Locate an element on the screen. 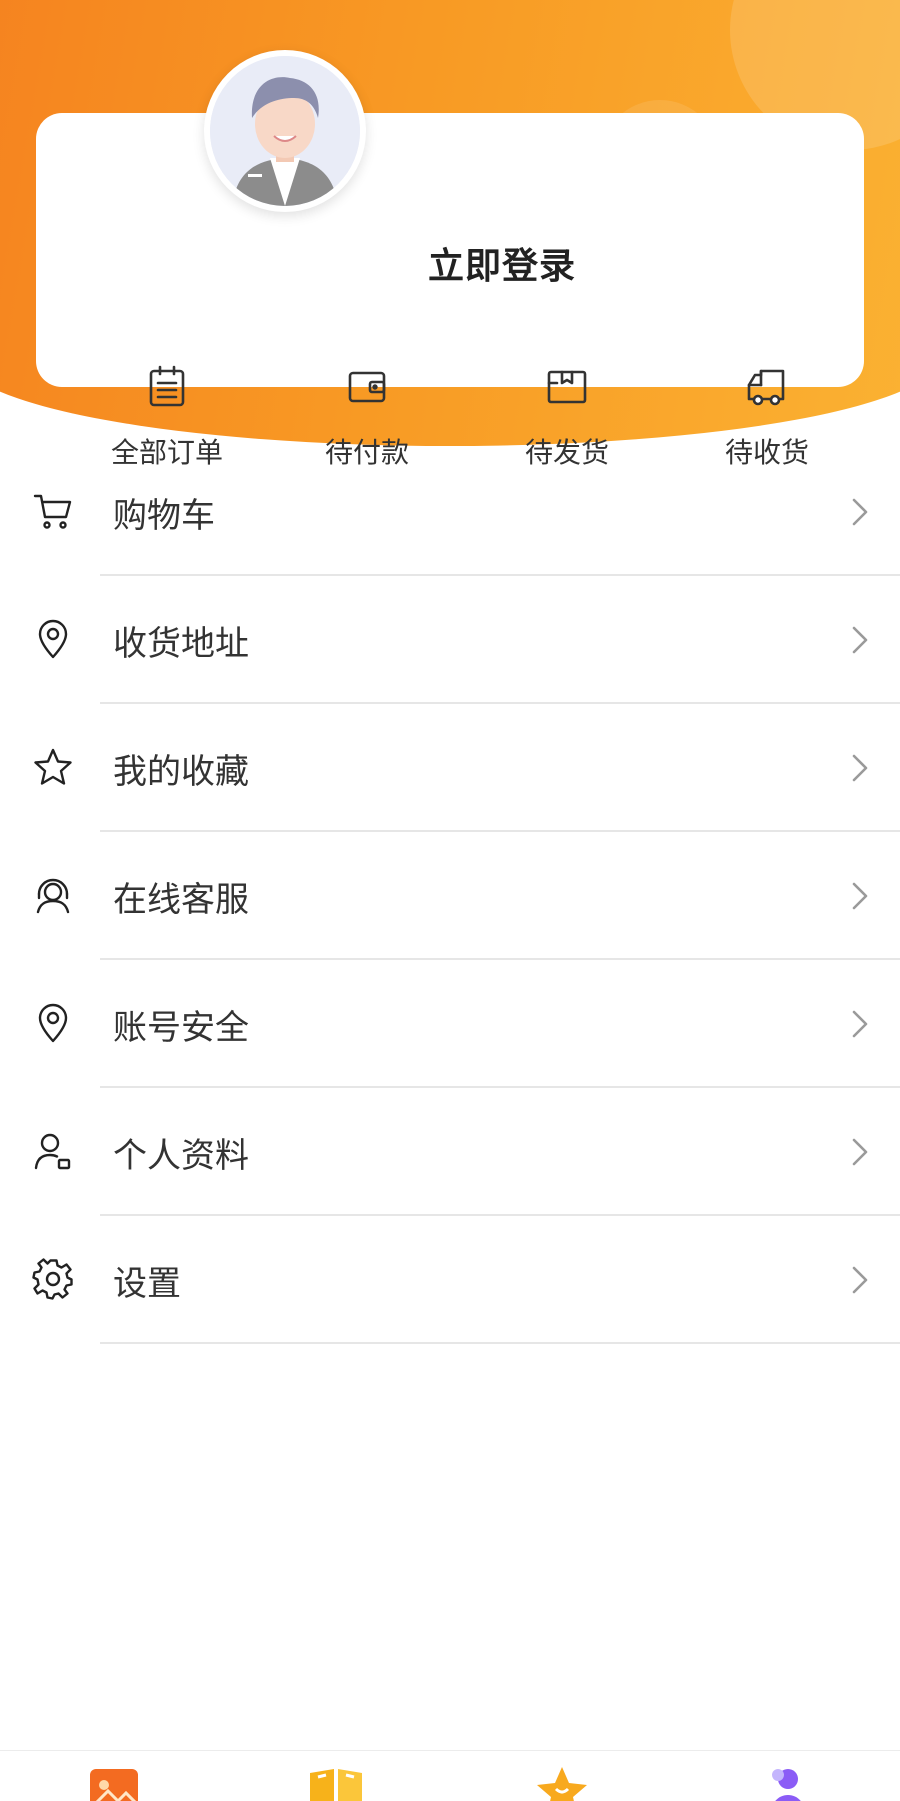  truck-icon is located at coordinates (766, 387).